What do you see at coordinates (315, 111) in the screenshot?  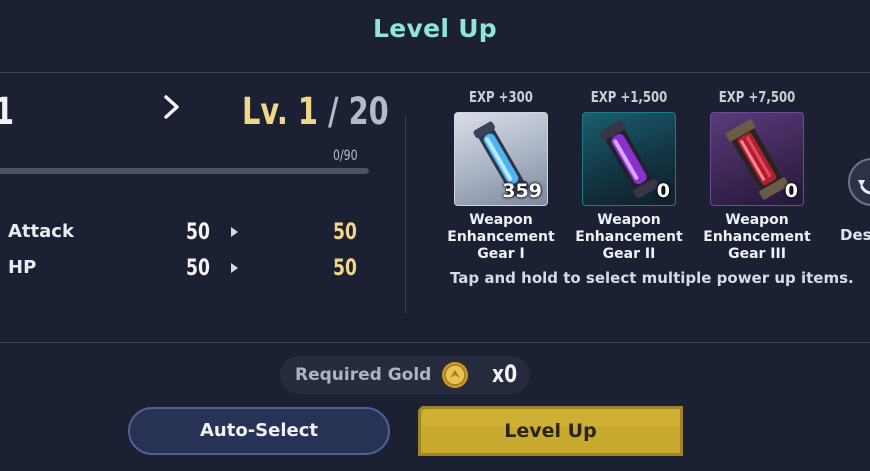 I see `next-level: Lv. 1 / 20` at bounding box center [315, 111].